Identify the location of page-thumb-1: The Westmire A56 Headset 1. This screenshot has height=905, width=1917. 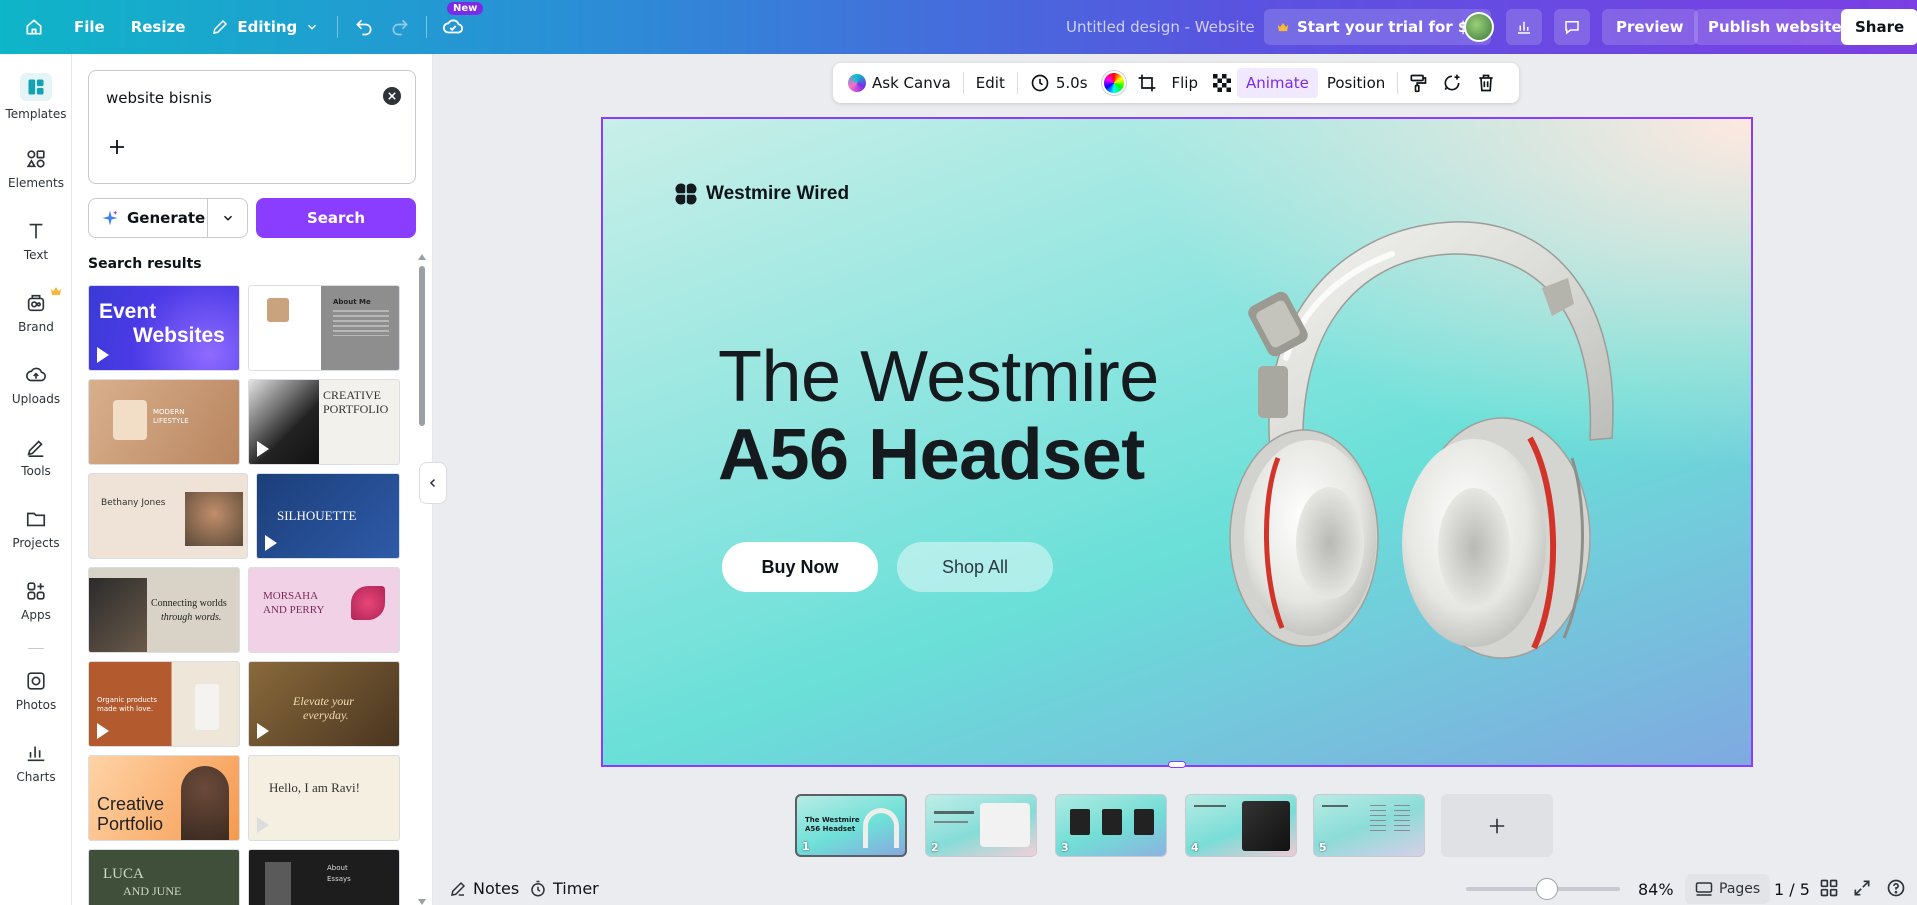
(851, 825).